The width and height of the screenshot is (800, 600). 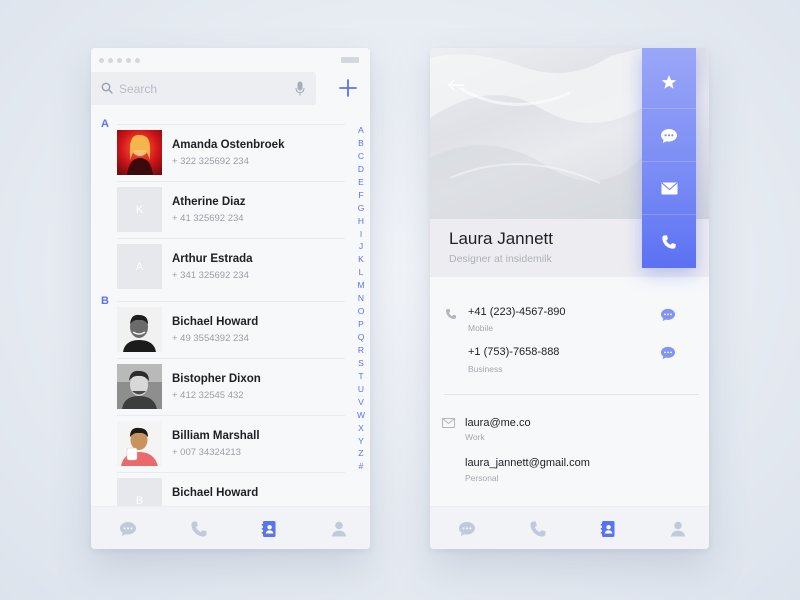 I want to click on profile-name: Laura Jannett, so click(x=501, y=238).